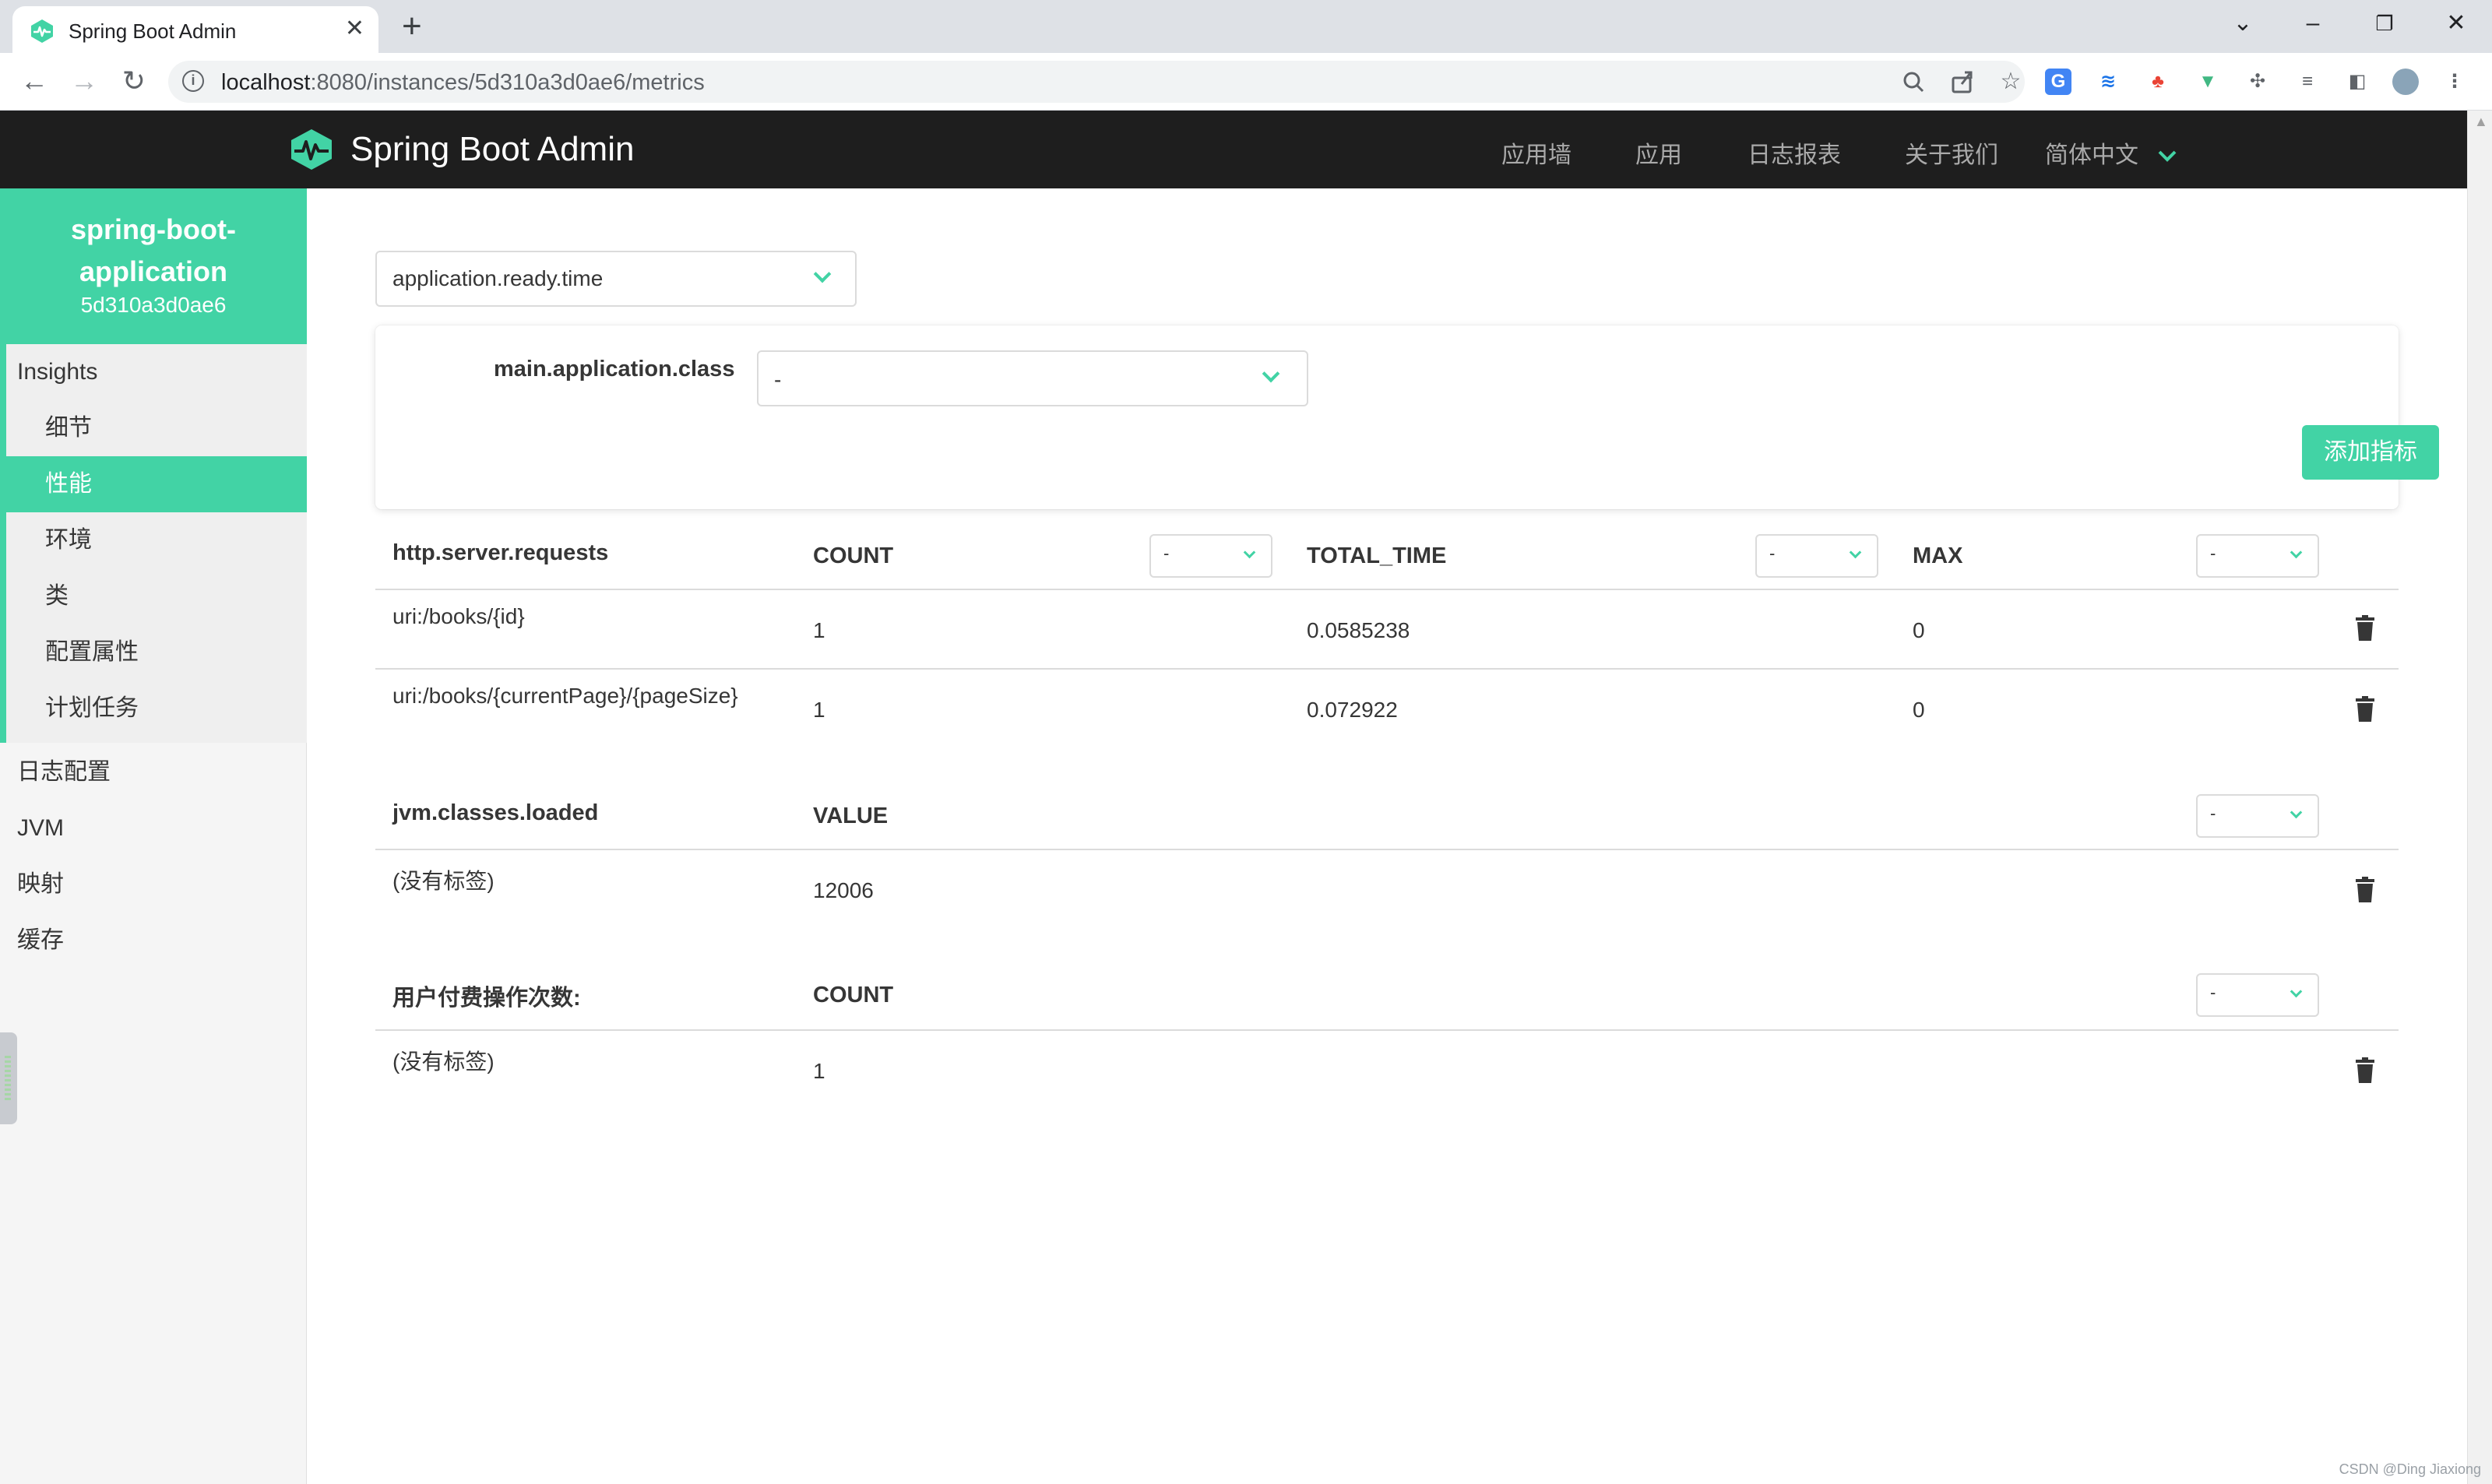 The image size is (2492, 1484). I want to click on tag-key-label: main.application.class, so click(614, 369).